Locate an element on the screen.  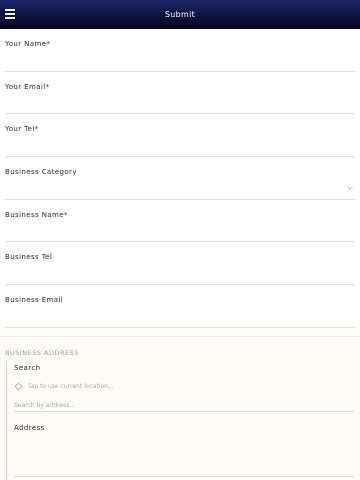
your-tel-label: Your Tel* is located at coordinates (22, 129).